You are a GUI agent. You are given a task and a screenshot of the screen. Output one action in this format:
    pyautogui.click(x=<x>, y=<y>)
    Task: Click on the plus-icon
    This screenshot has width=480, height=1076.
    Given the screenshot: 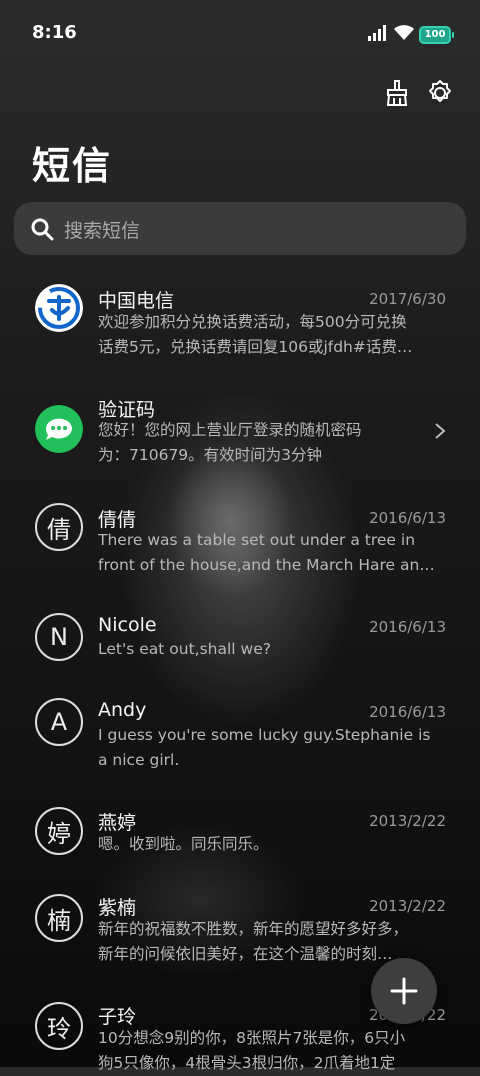 What is the action you would take?
    pyautogui.click(x=404, y=991)
    